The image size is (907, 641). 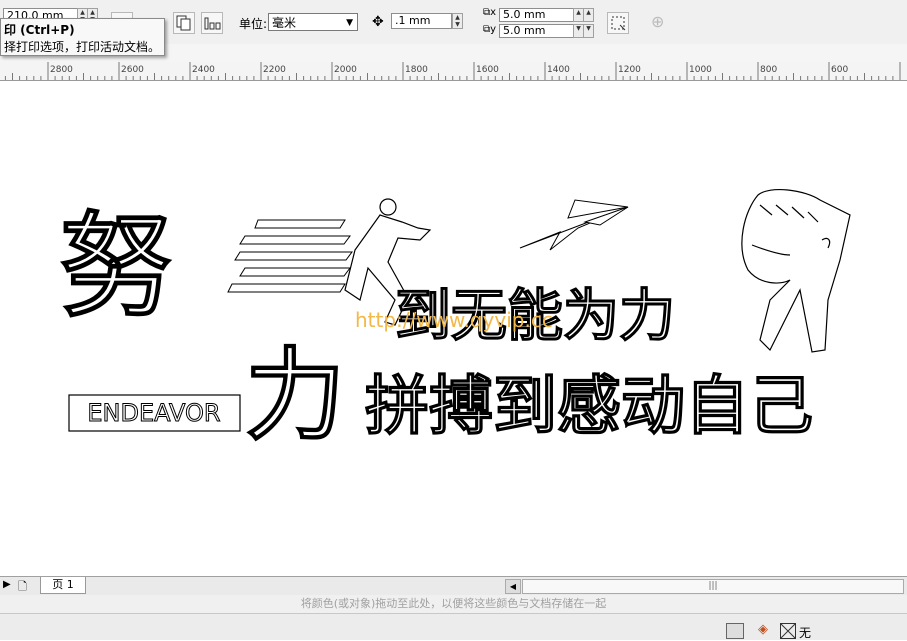 I want to click on ruler-label: 600, so click(x=840, y=70).